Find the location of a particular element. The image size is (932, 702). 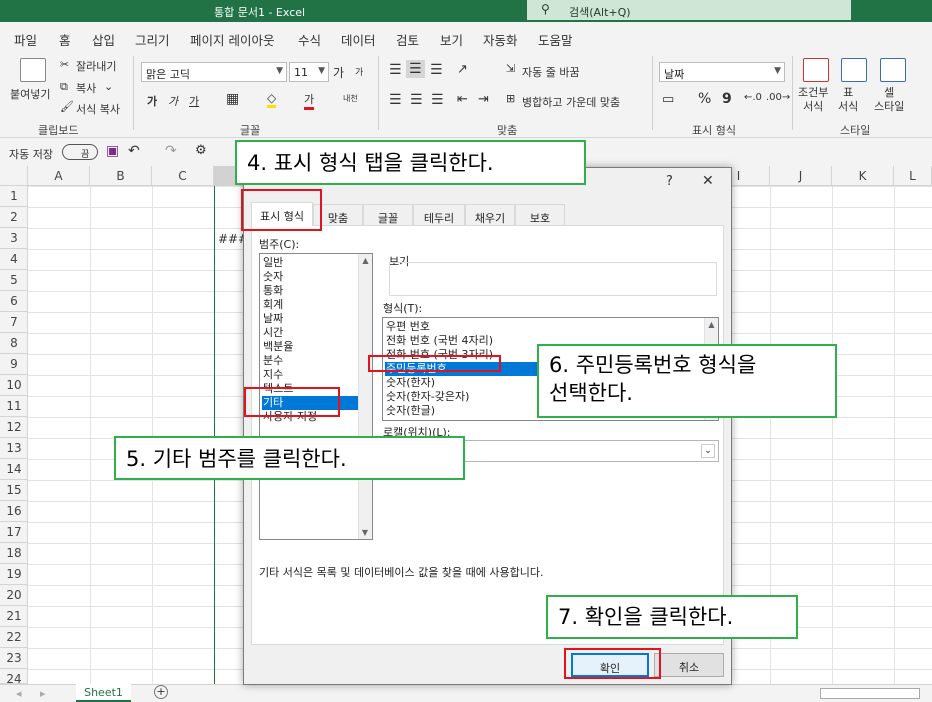

paste-icon is located at coordinates (33, 70).